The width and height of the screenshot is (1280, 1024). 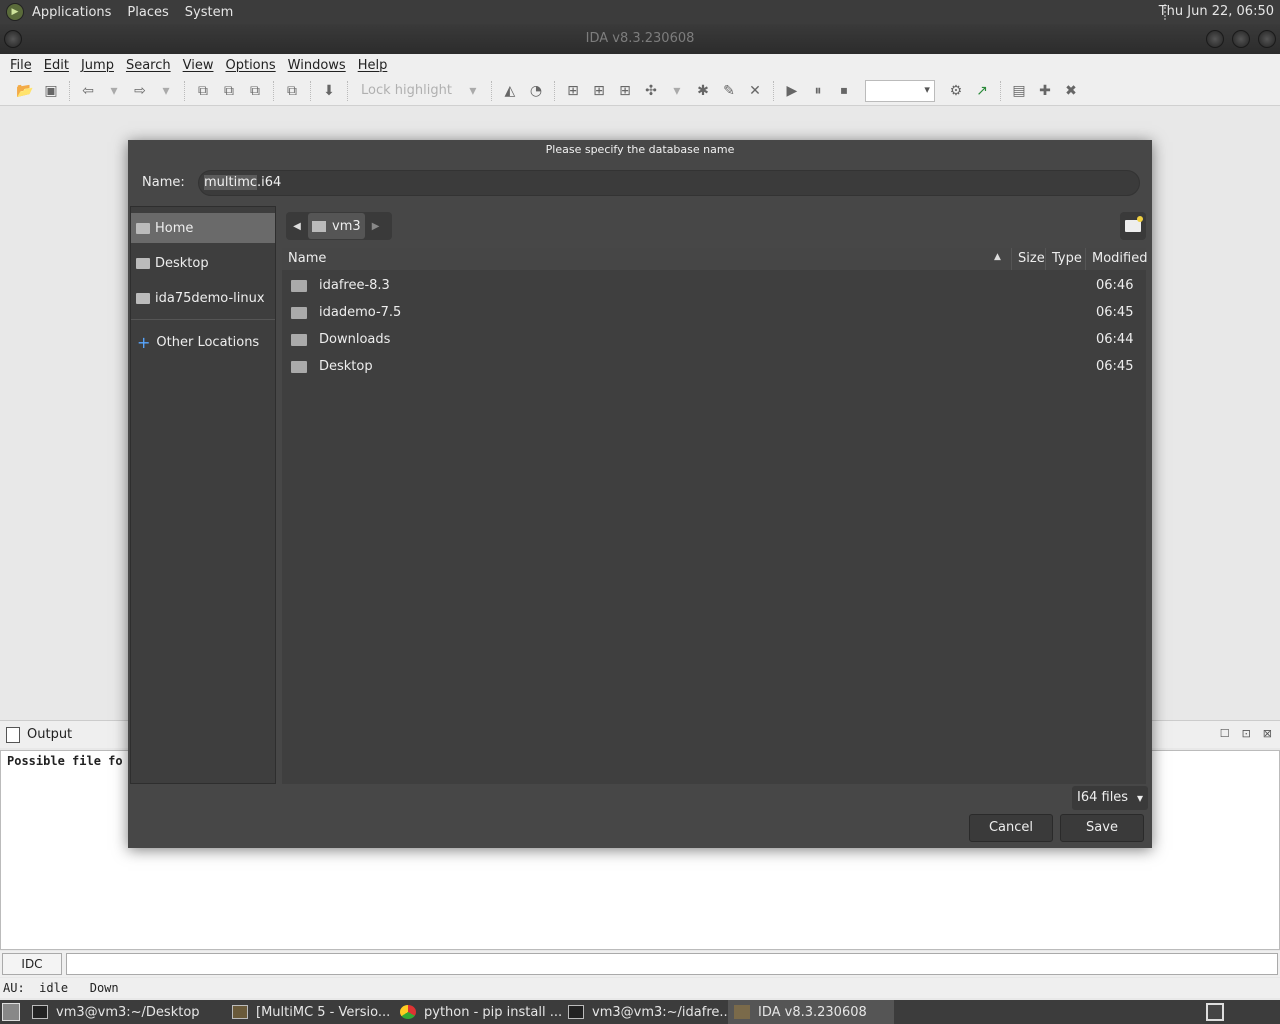 I want to click on name-input: multimc.i64, so click(x=669, y=183).